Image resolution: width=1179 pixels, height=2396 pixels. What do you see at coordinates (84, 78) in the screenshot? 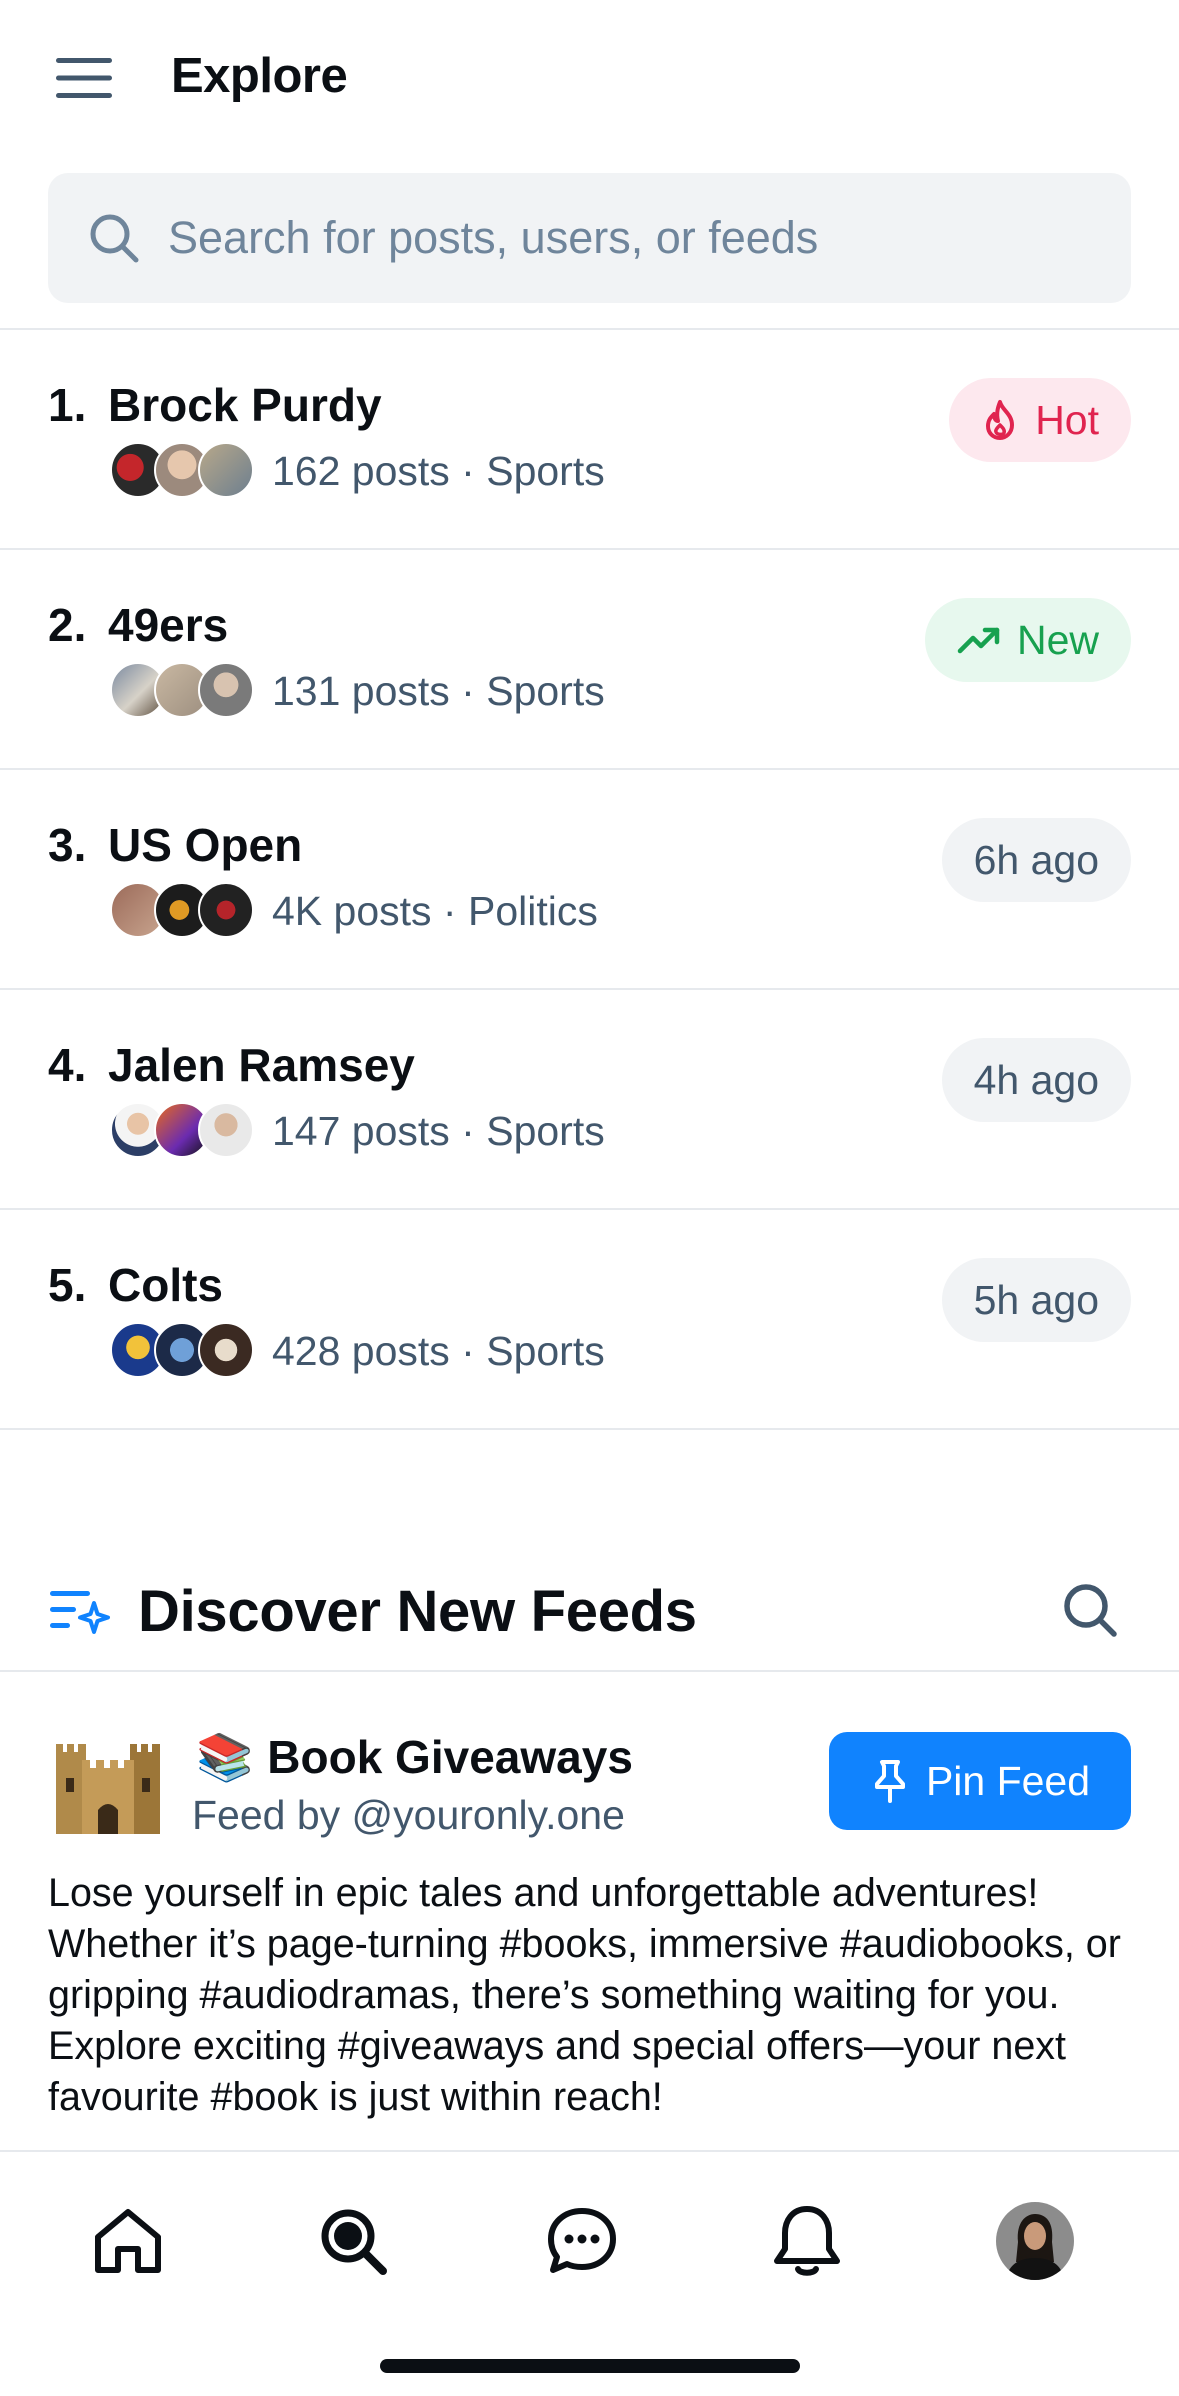
I see `hamburger-icon` at bounding box center [84, 78].